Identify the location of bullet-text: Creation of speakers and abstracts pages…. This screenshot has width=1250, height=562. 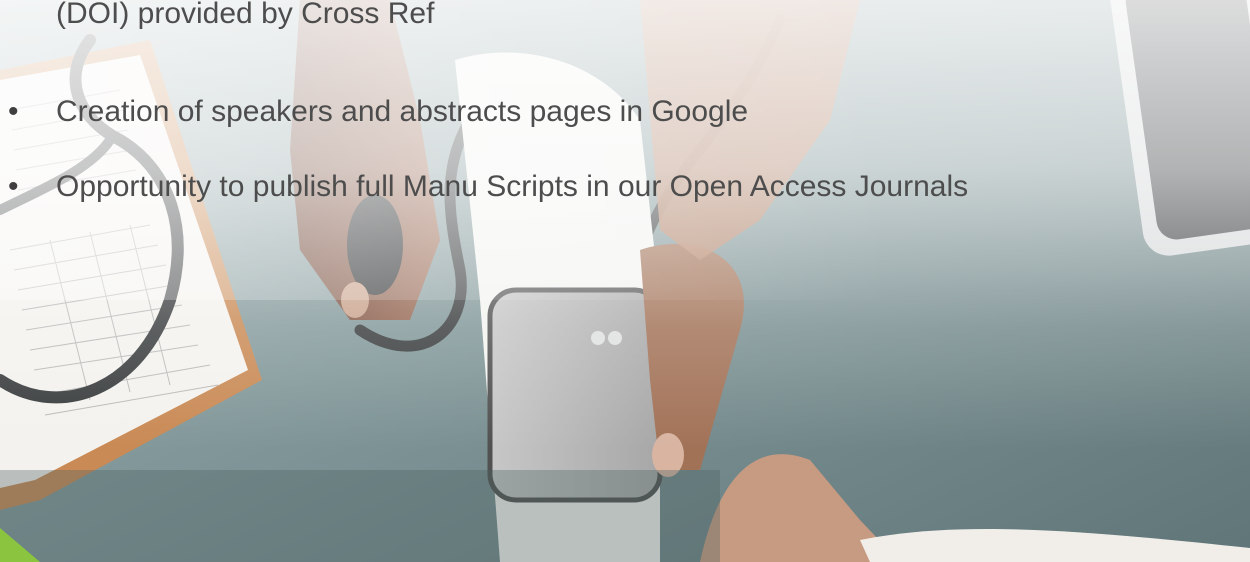
(402, 111).